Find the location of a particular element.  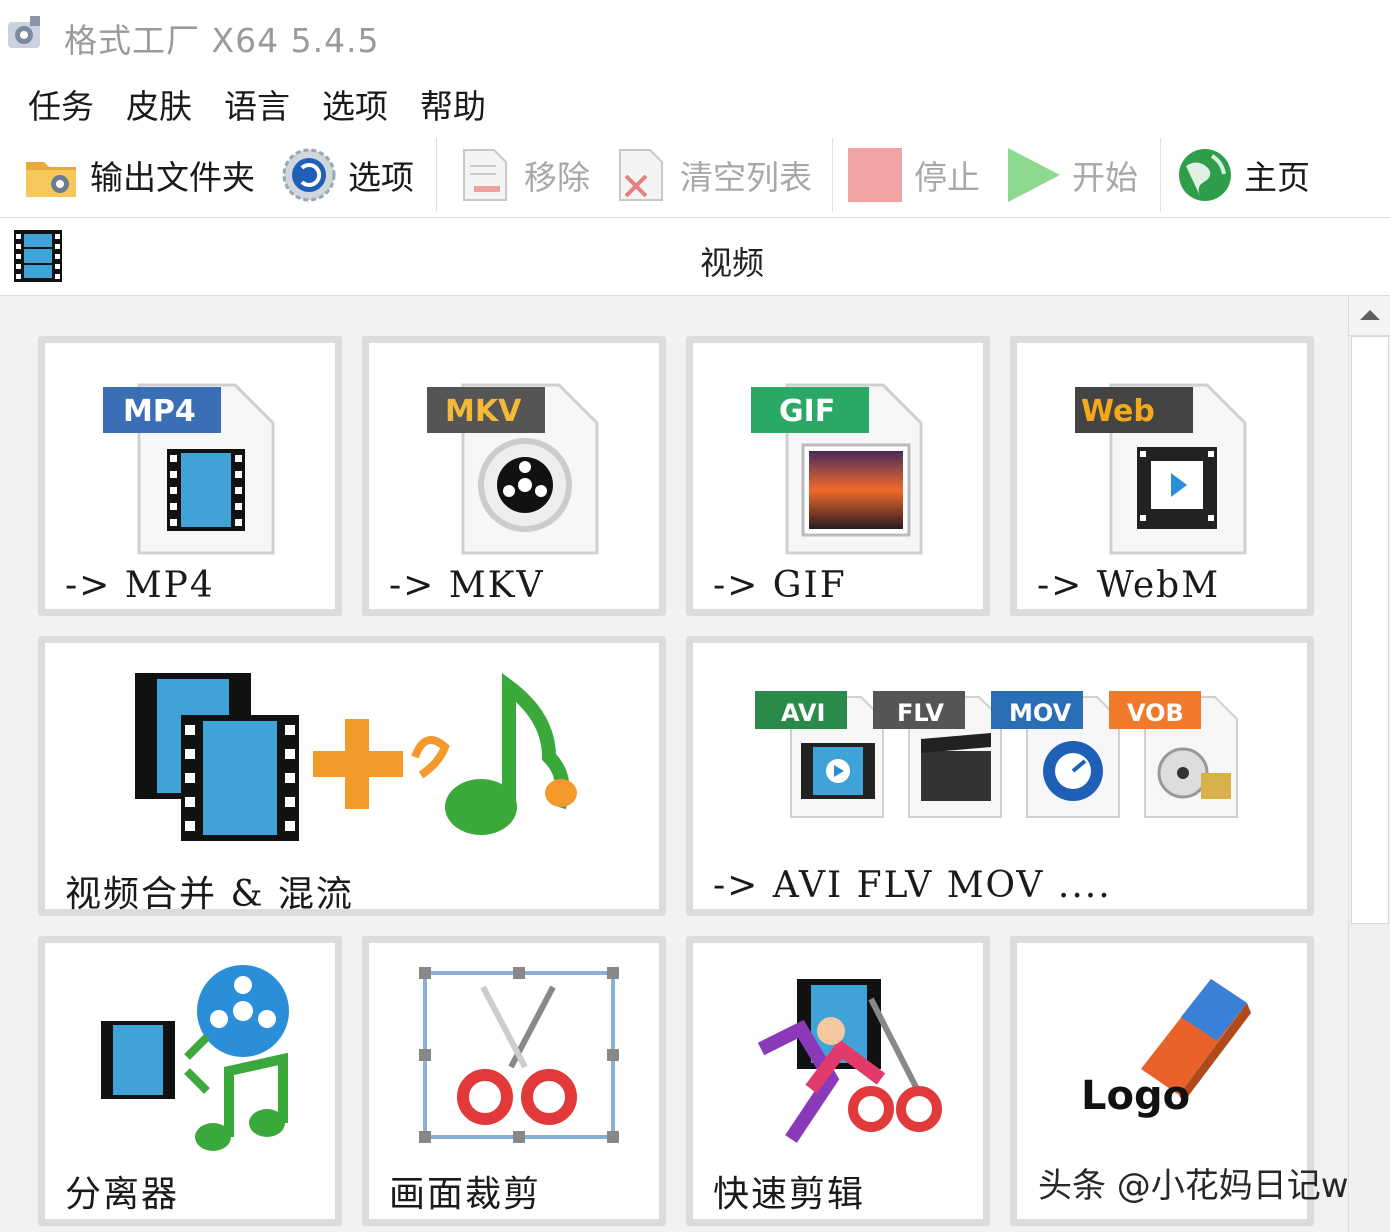

options-button: 选项 is located at coordinates (347, 175).